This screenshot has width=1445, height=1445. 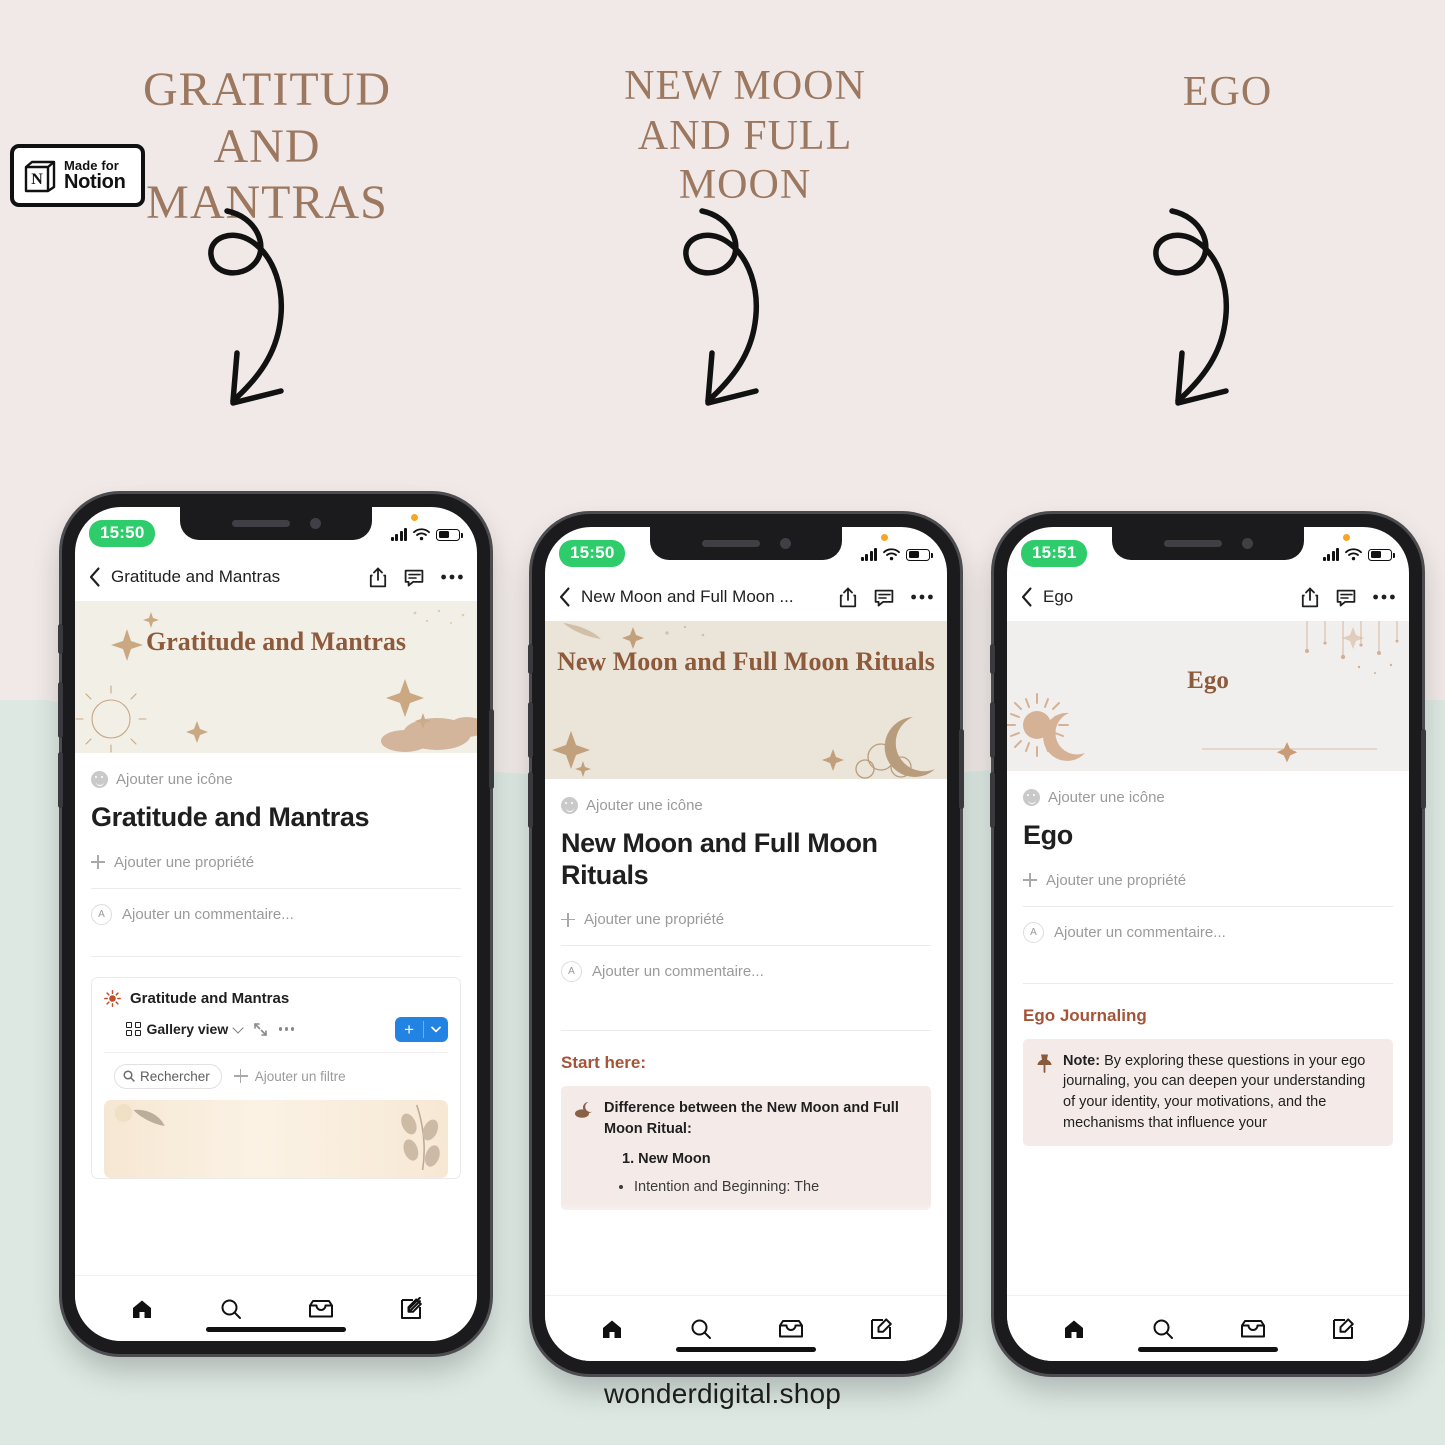 What do you see at coordinates (40, 176) in the screenshot?
I see `notion-cube-icon: N` at bounding box center [40, 176].